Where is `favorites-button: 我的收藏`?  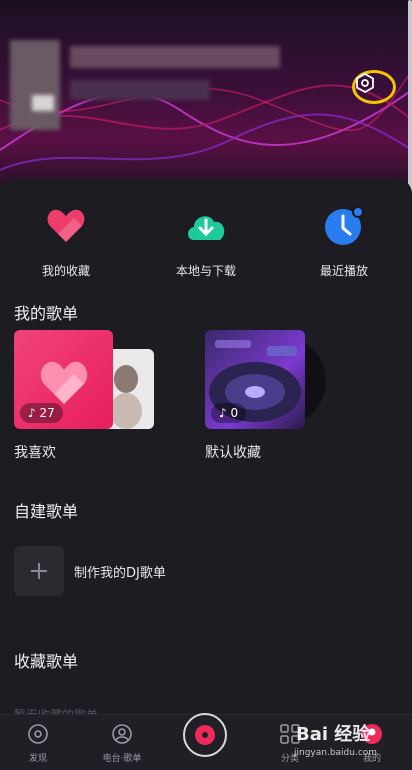
favorites-button: 我的收藏 is located at coordinates (66, 241).